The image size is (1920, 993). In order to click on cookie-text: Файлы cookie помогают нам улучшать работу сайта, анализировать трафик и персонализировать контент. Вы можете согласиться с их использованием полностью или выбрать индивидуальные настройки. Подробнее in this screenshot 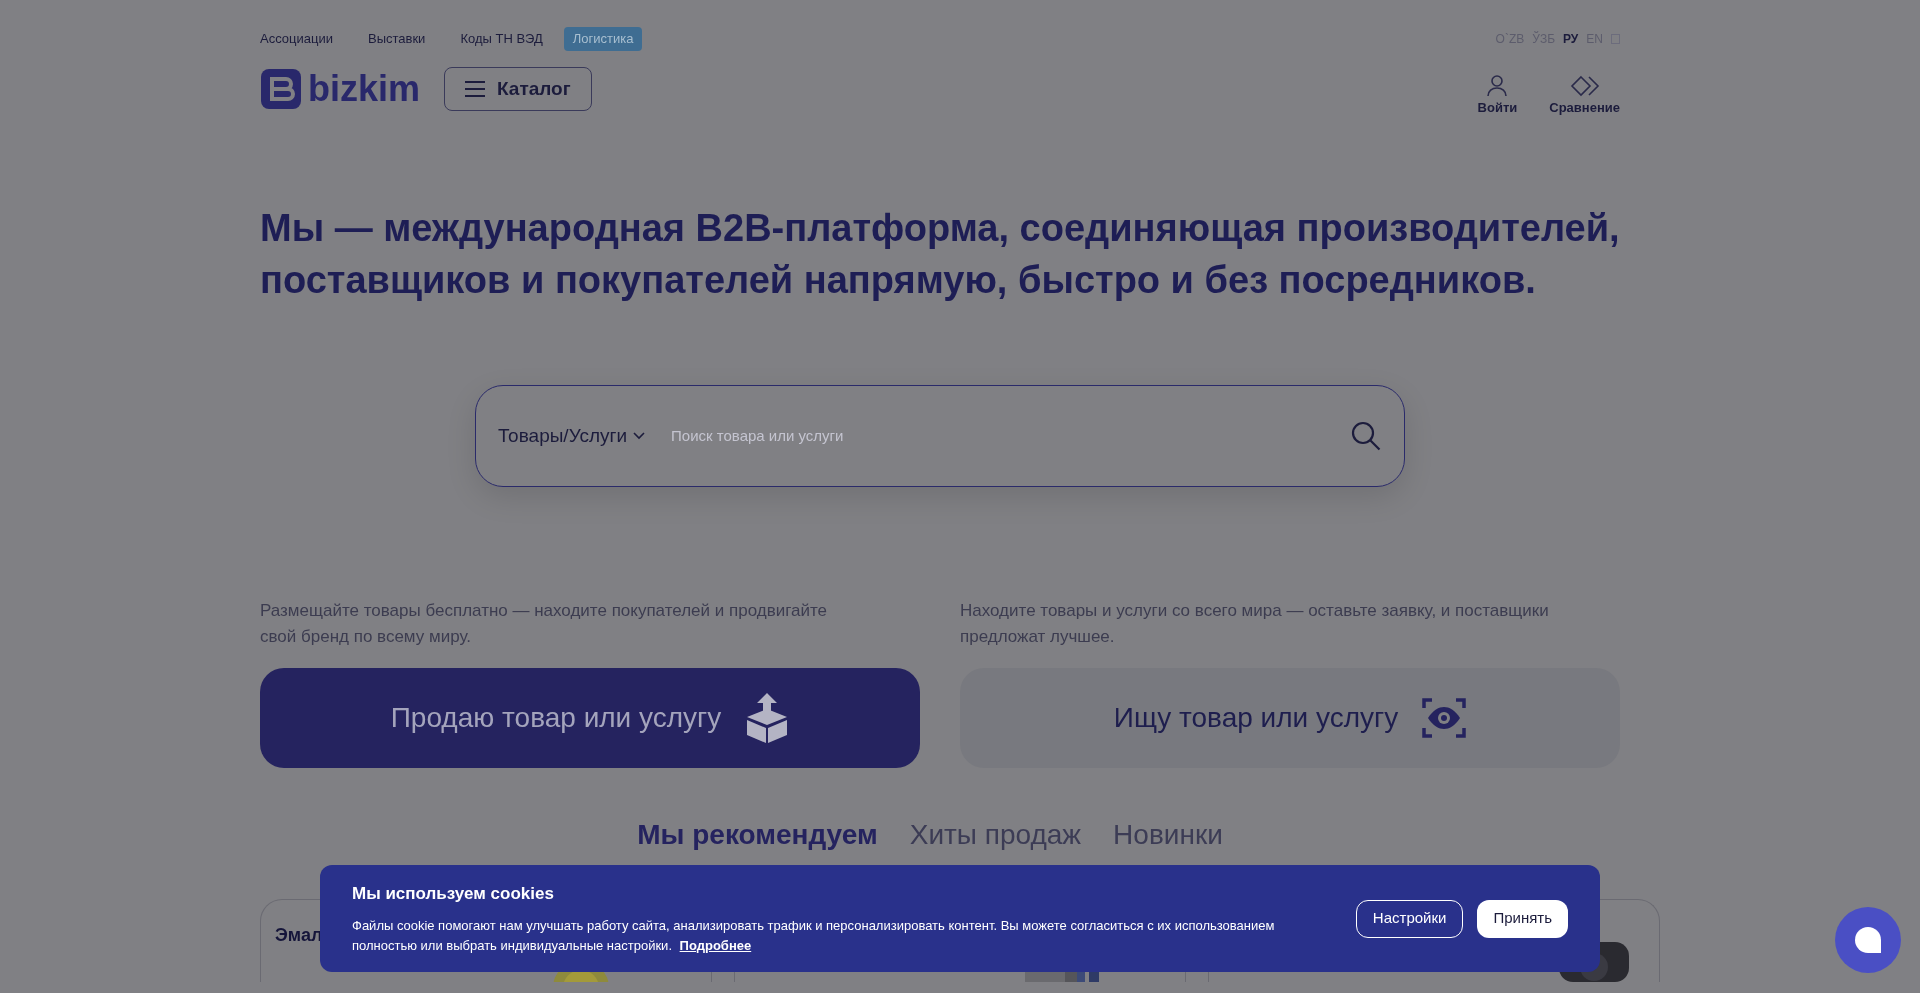, I will do `click(814, 936)`.